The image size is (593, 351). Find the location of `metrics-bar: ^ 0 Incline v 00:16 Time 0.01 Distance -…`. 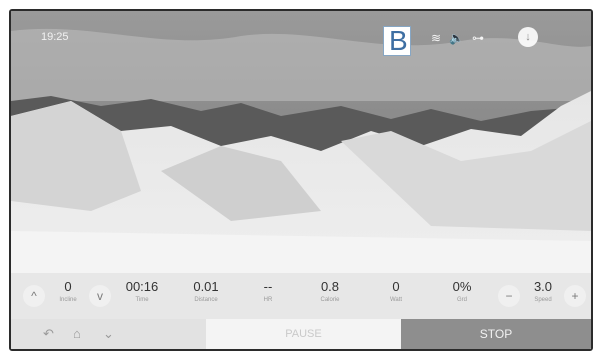

metrics-bar: ^ 0 Incline v 00:16 Time 0.01 Distance -… is located at coordinates (301, 296).